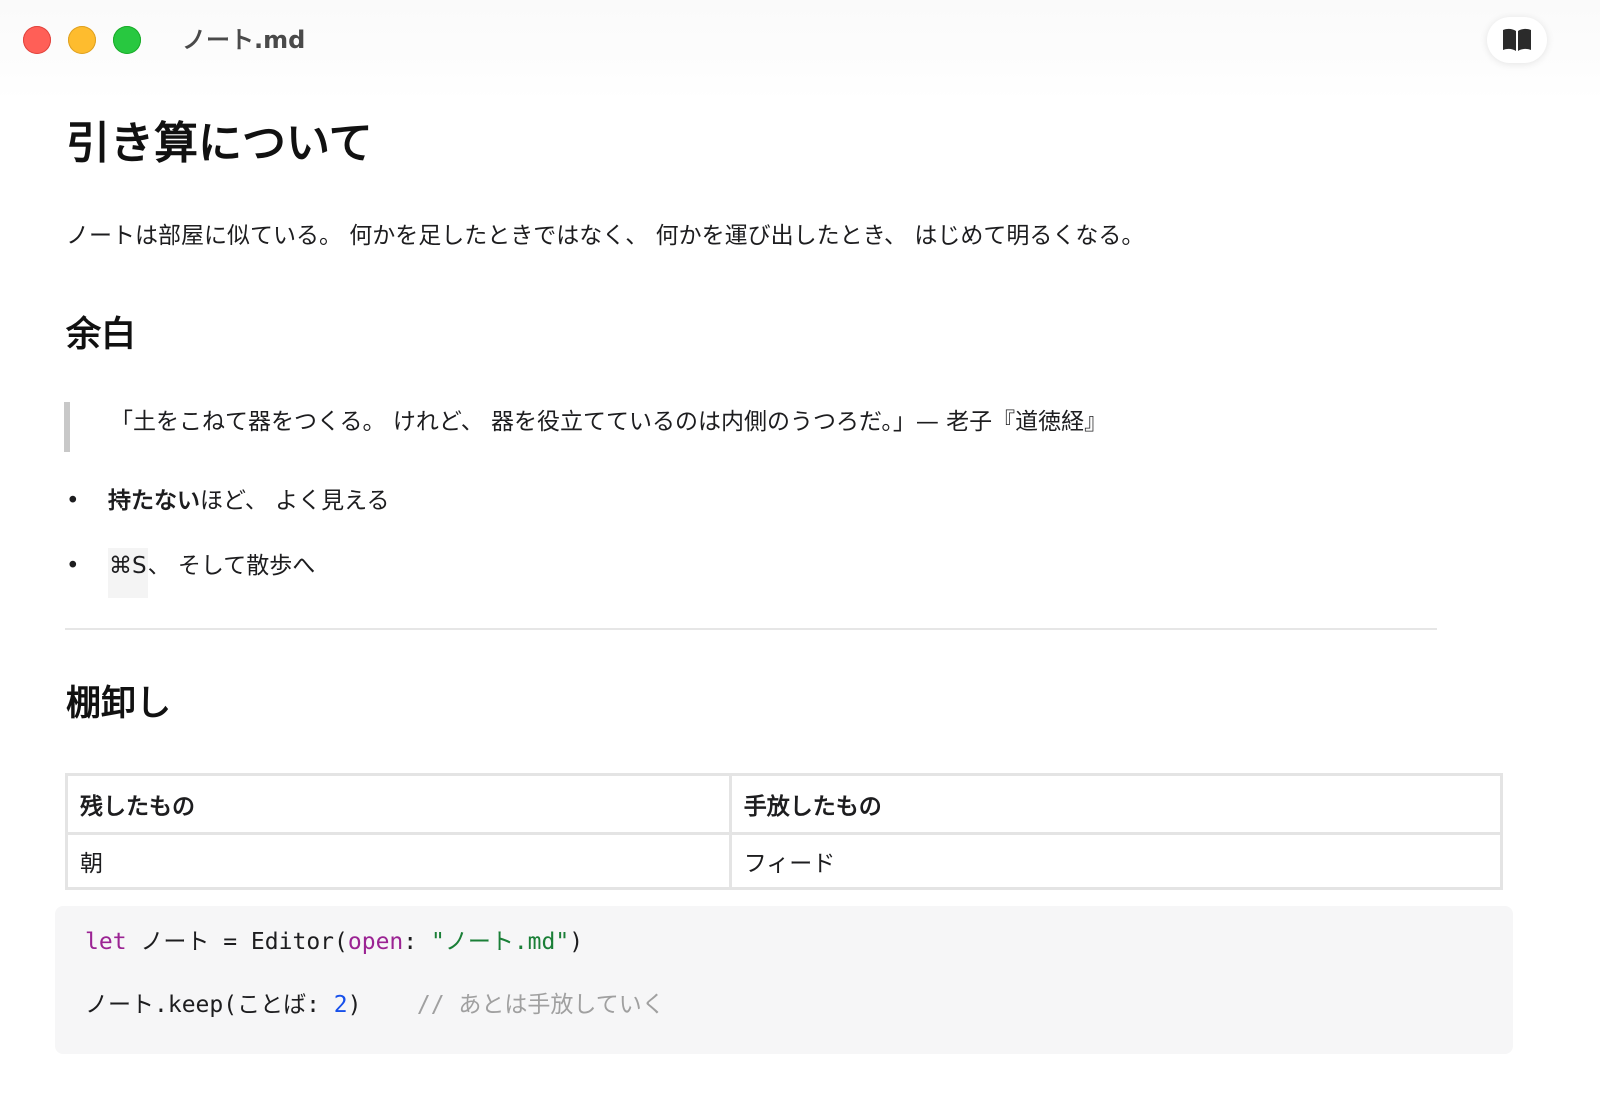 This screenshot has height=1120, width=1600. I want to click on code-comment: // あとは手放していく, so click(513, 1005).